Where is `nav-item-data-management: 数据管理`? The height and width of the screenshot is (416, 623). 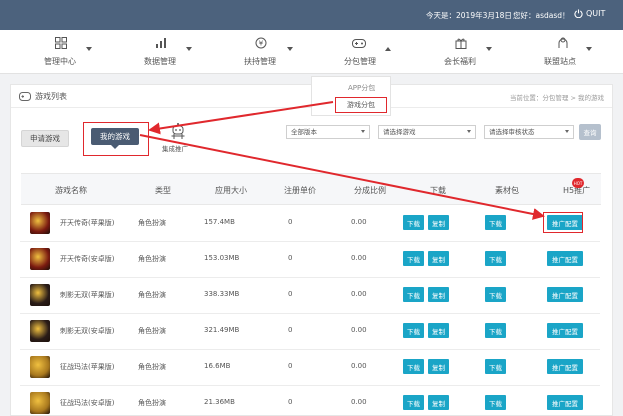 nav-item-data-management: 数据管理 is located at coordinates (156, 52).